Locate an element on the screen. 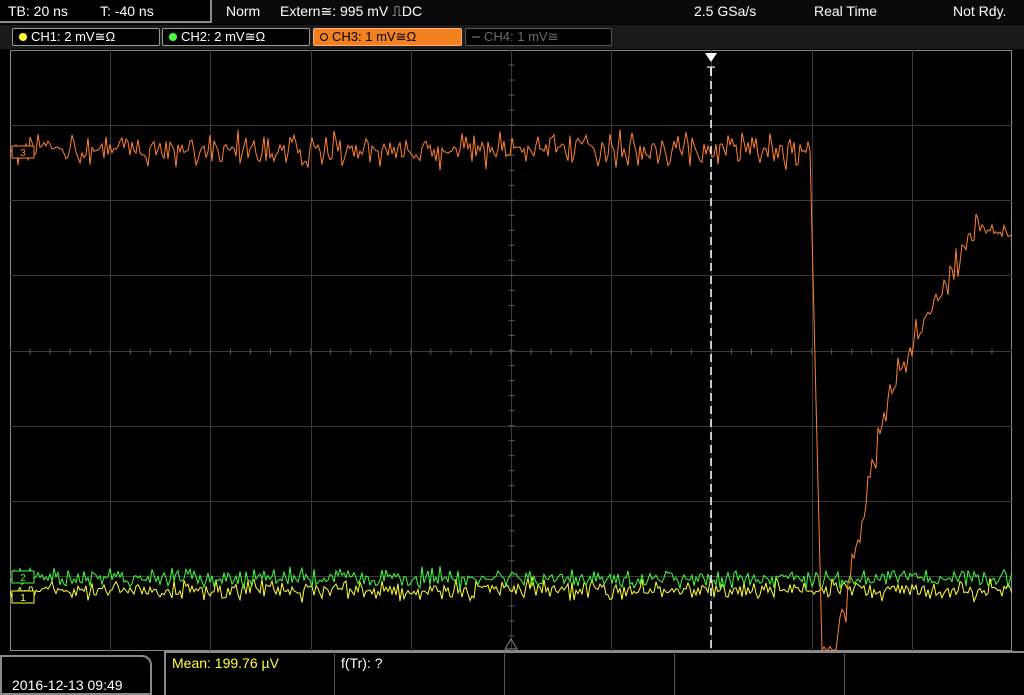 The height and width of the screenshot is (695, 1024). ch1-indicator-icon is located at coordinates (23, 37).